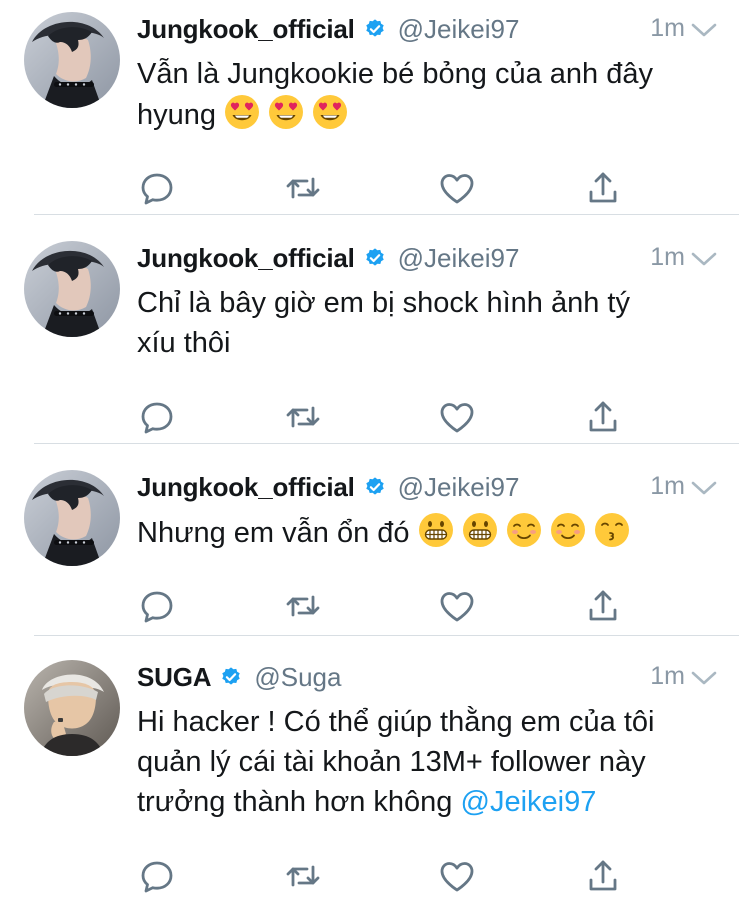 The width and height of the screenshot is (739, 901). Describe the element at coordinates (297, 677) in the screenshot. I see `handle: @Suga` at that location.